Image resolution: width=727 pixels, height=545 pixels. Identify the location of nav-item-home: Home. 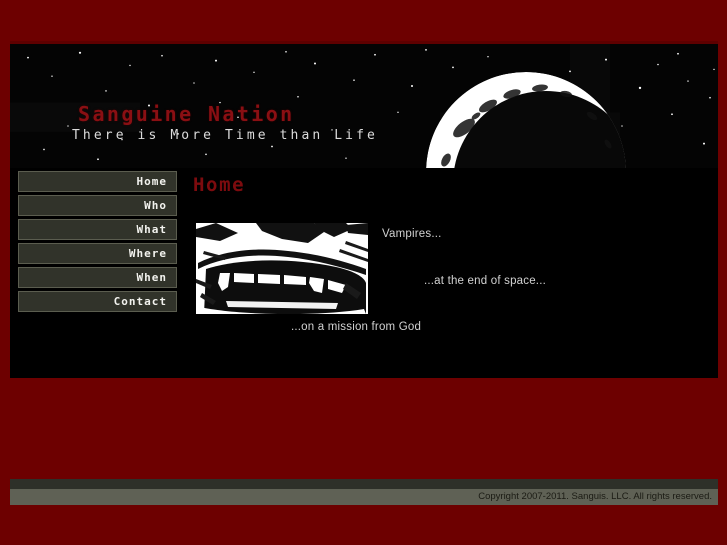
(97, 181).